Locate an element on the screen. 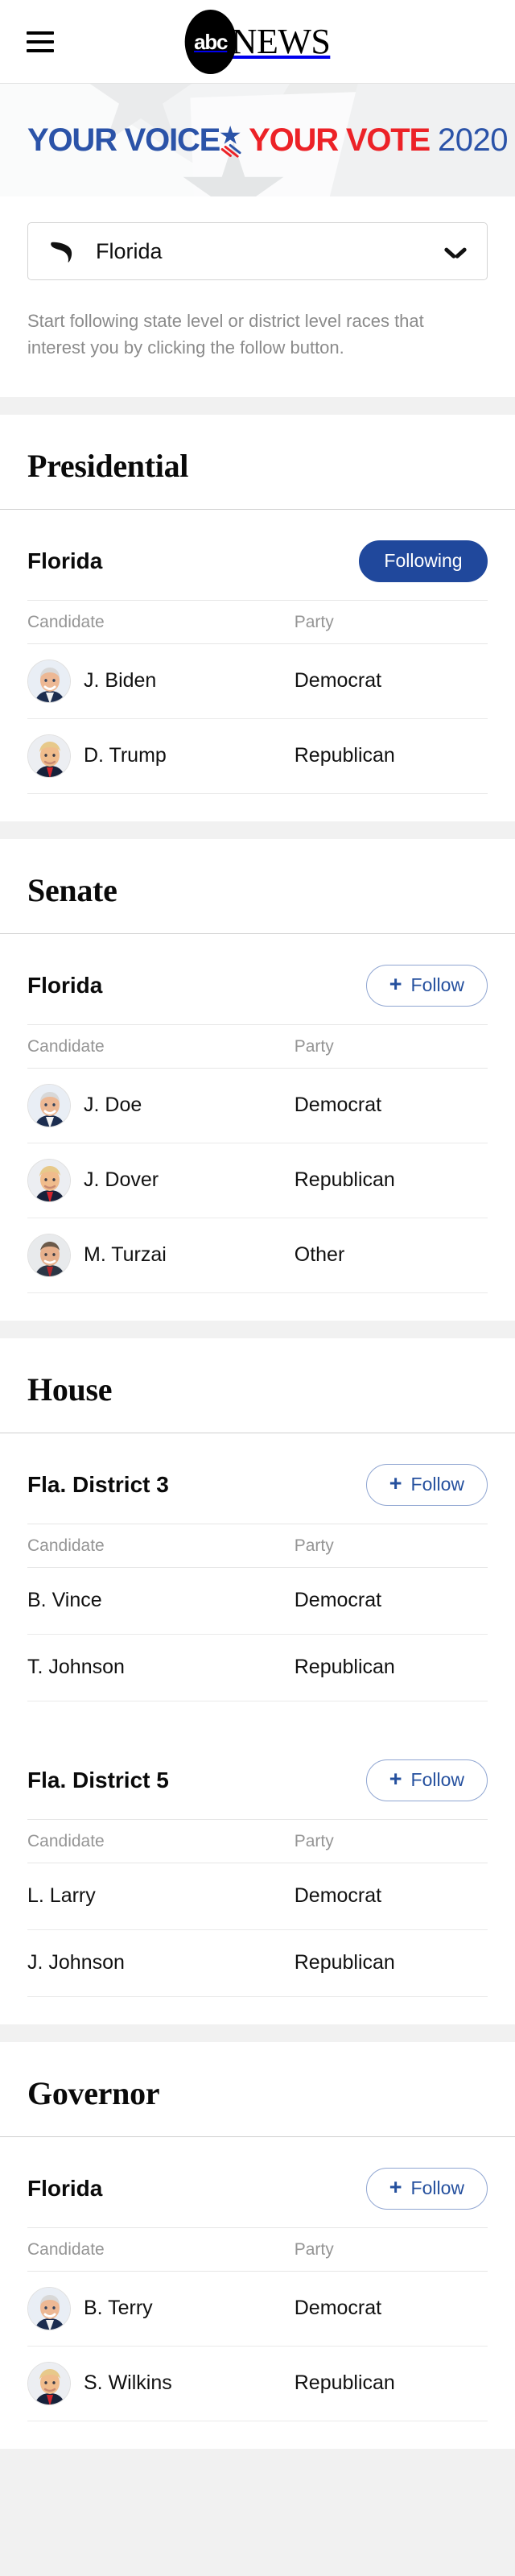 Image resolution: width=515 pixels, height=2576 pixels. candidate-name: L. Larry is located at coordinates (61, 1896).